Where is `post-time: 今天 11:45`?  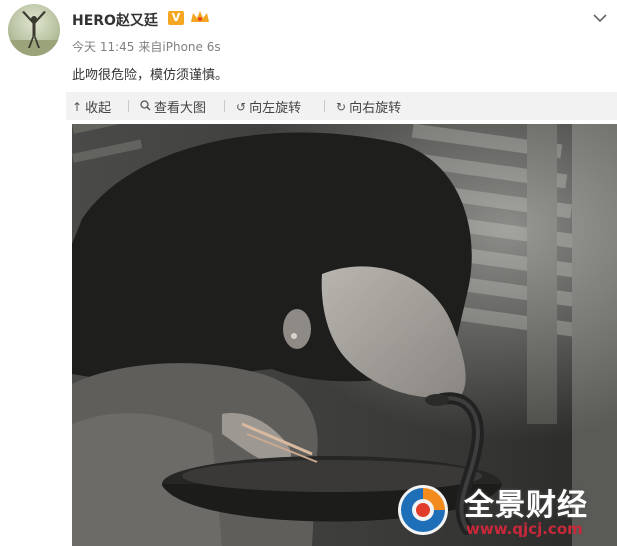 post-time: 今天 11:45 is located at coordinates (103, 47).